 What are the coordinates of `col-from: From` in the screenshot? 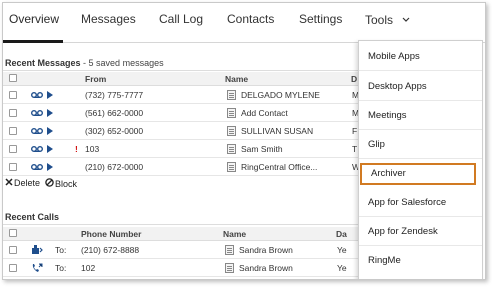 It's located at (96, 79).